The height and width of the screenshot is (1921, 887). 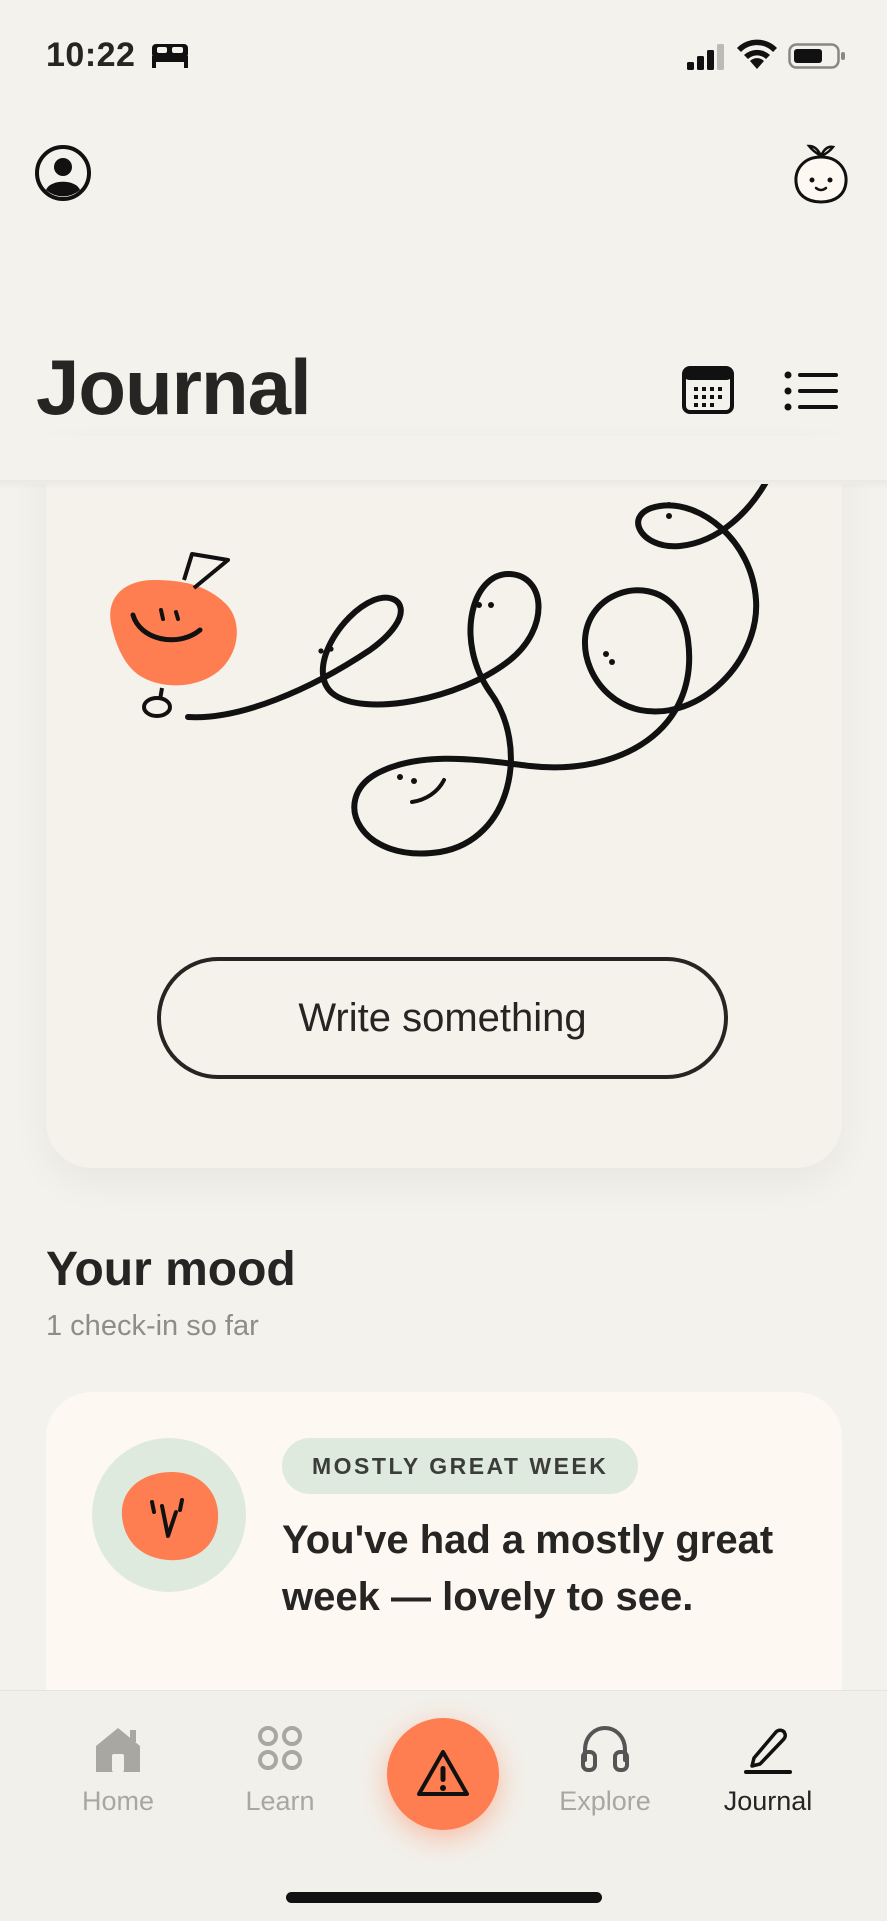 I want to click on pen-icon, so click(x=768, y=1751).